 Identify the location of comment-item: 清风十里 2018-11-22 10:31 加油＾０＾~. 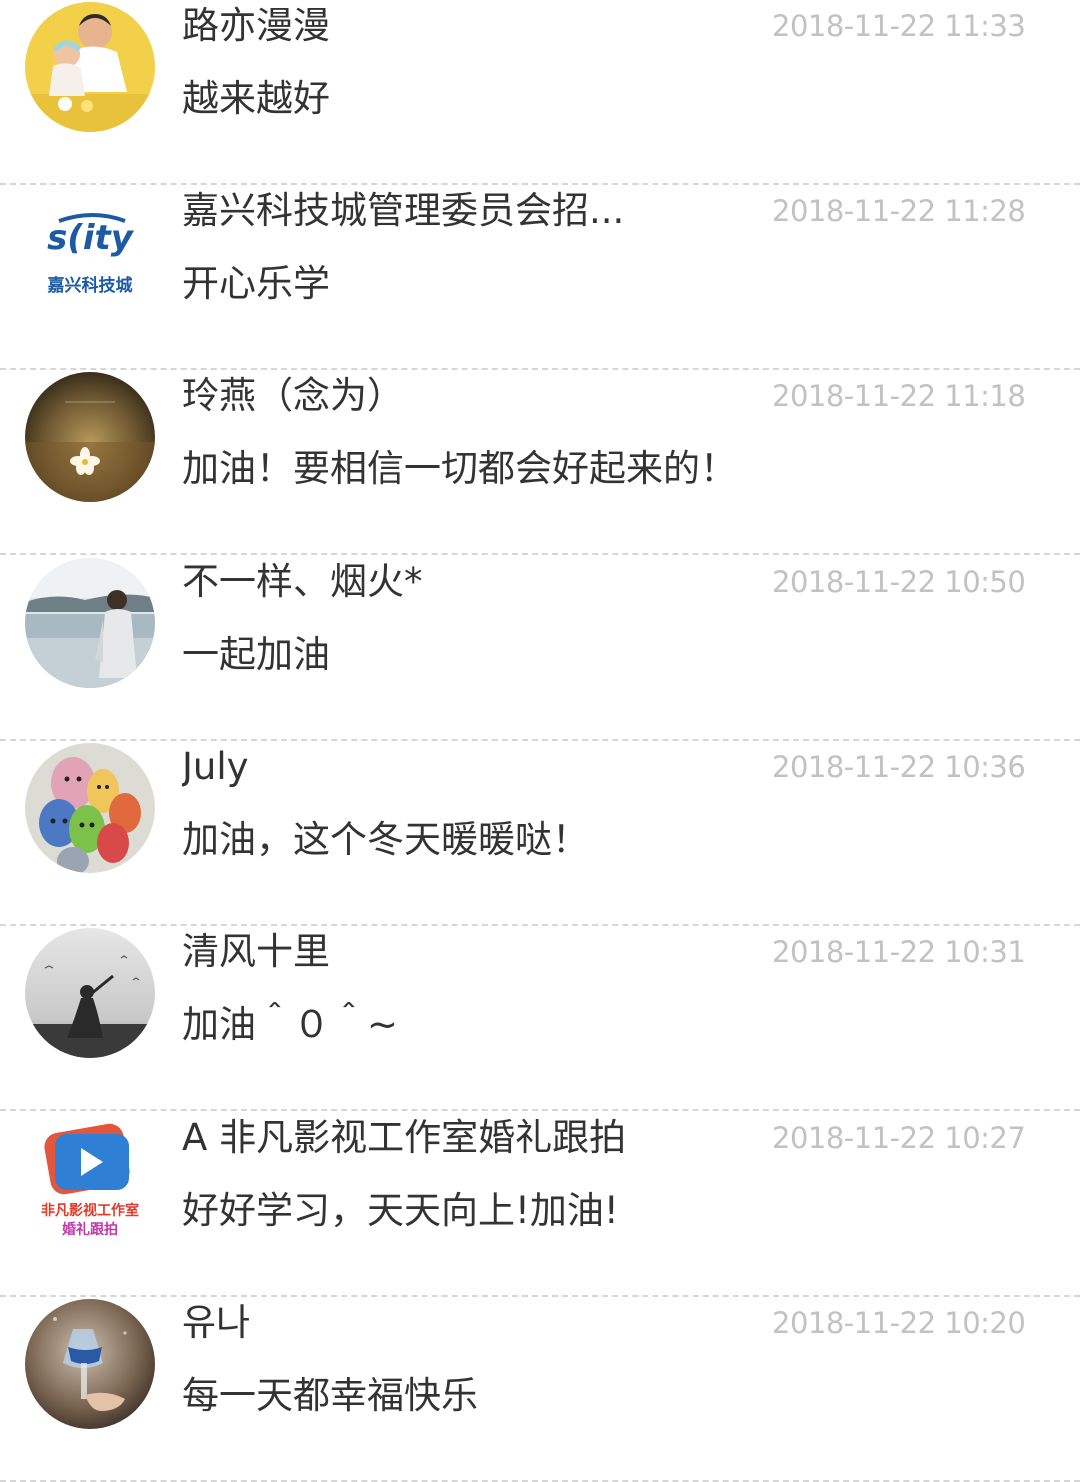
(540, 1018).